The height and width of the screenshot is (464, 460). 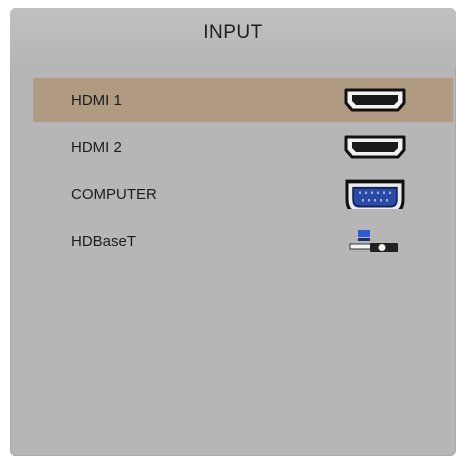 What do you see at coordinates (243, 100) in the screenshot?
I see `input-item-hdmi-1: HDMI 1` at bounding box center [243, 100].